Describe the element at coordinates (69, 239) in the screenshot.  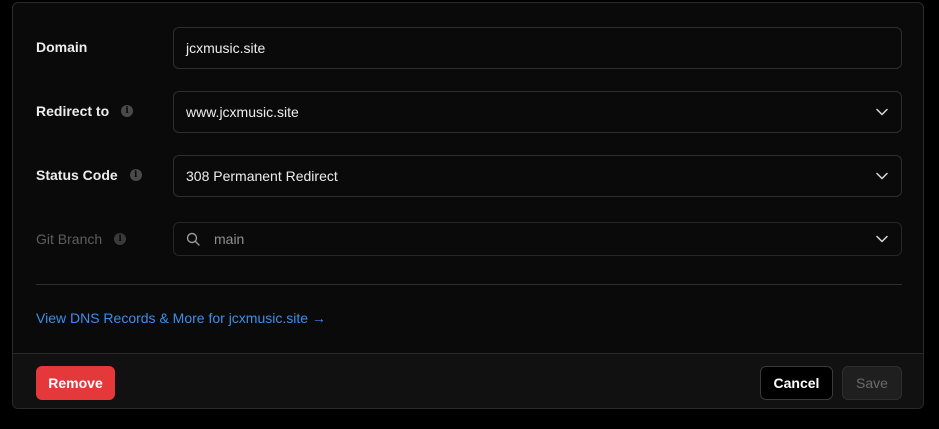
I see `git-branch-label-text: Git Branch` at that location.